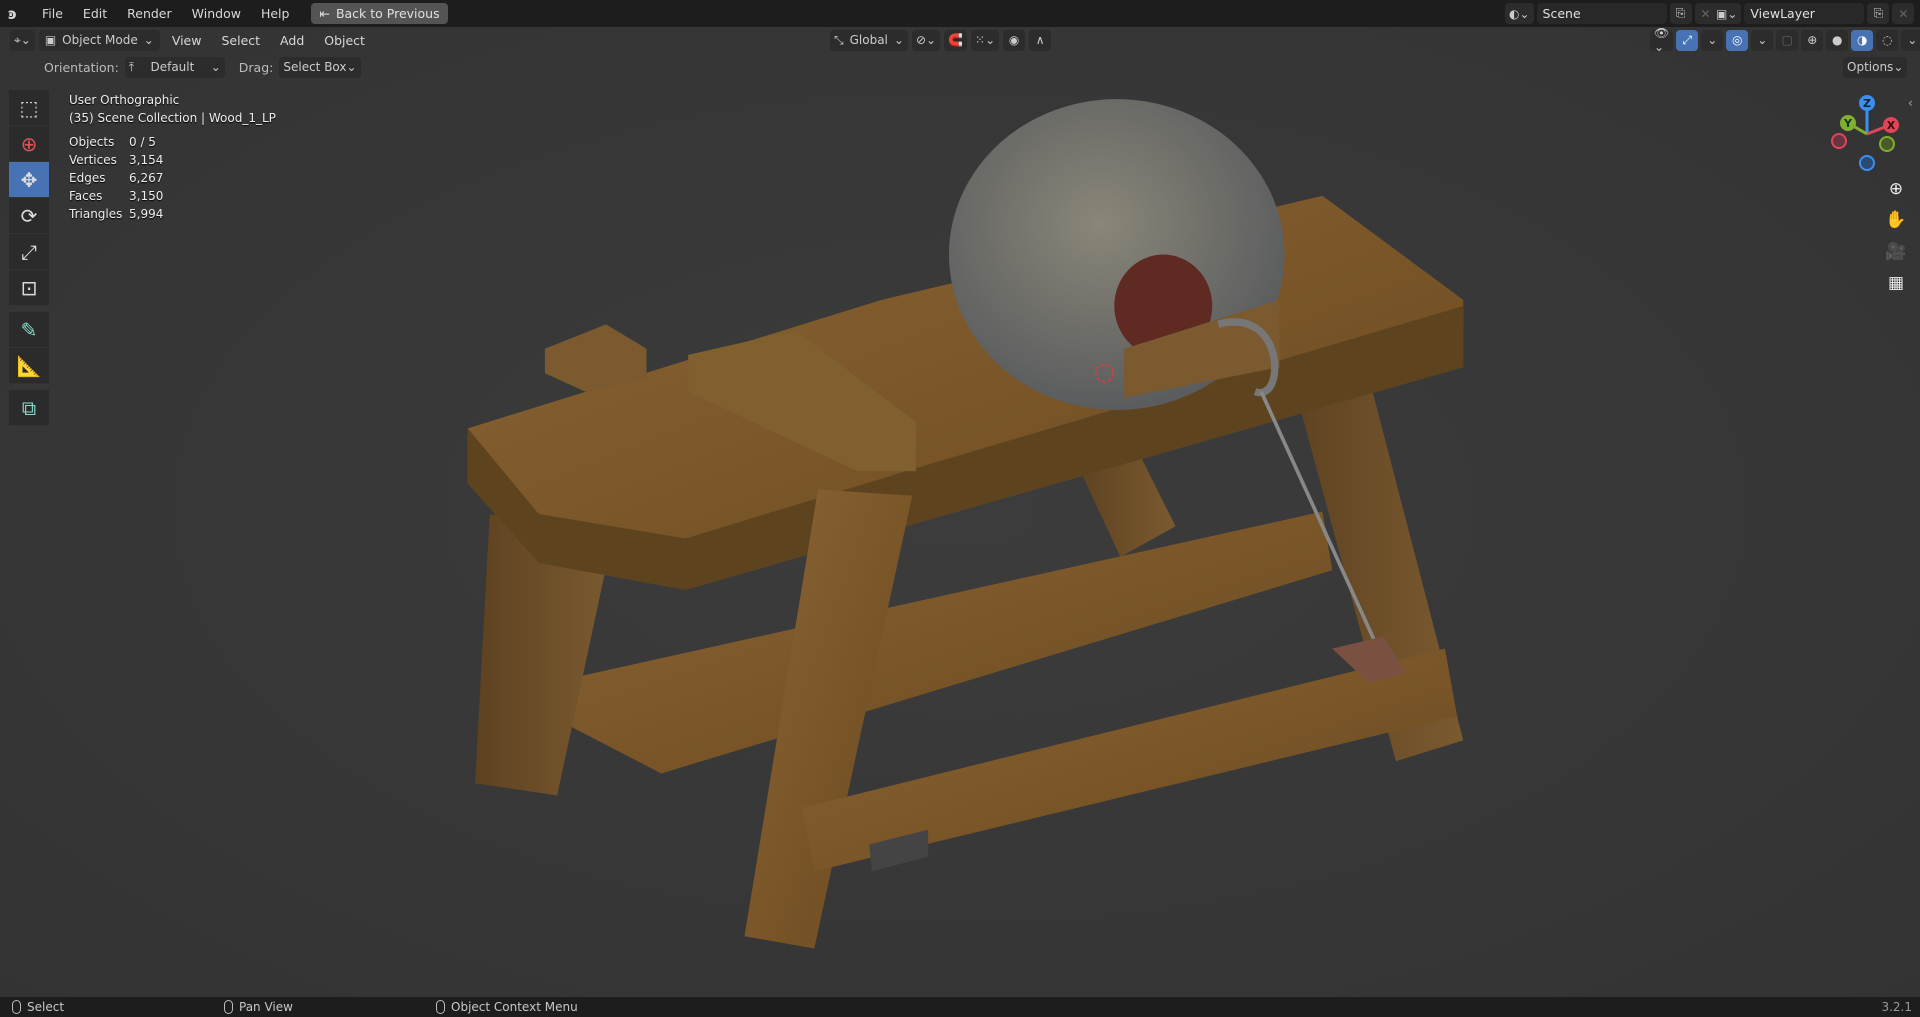 The height and width of the screenshot is (1017, 1920). What do you see at coordinates (869, 40) in the screenshot?
I see `transform-orientation-dropdown: ⤡ Global ⌄` at bounding box center [869, 40].